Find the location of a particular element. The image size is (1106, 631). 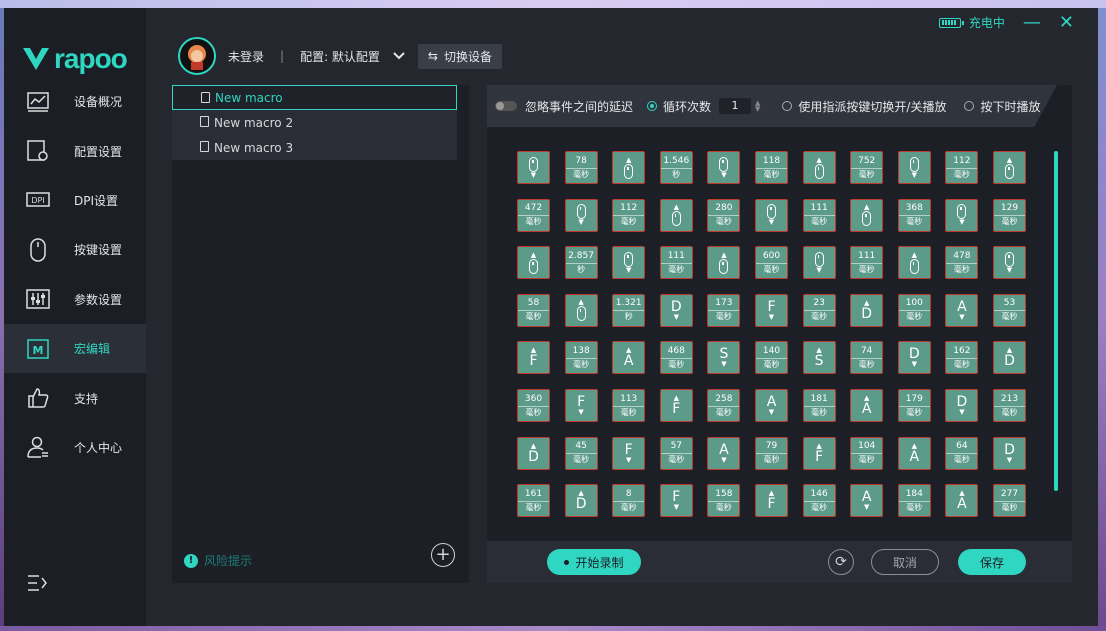

sidebar-item-dpi: DPI DPI设置 is located at coordinates (75, 200).